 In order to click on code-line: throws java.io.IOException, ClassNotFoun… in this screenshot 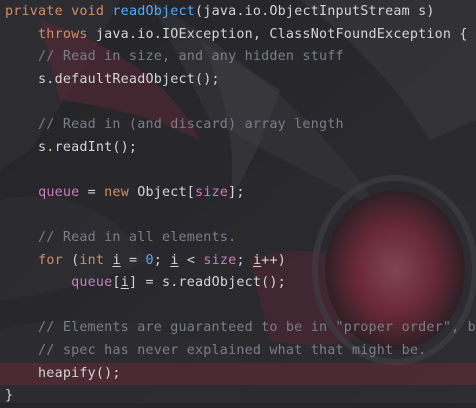, I will do `click(238, 35)`.